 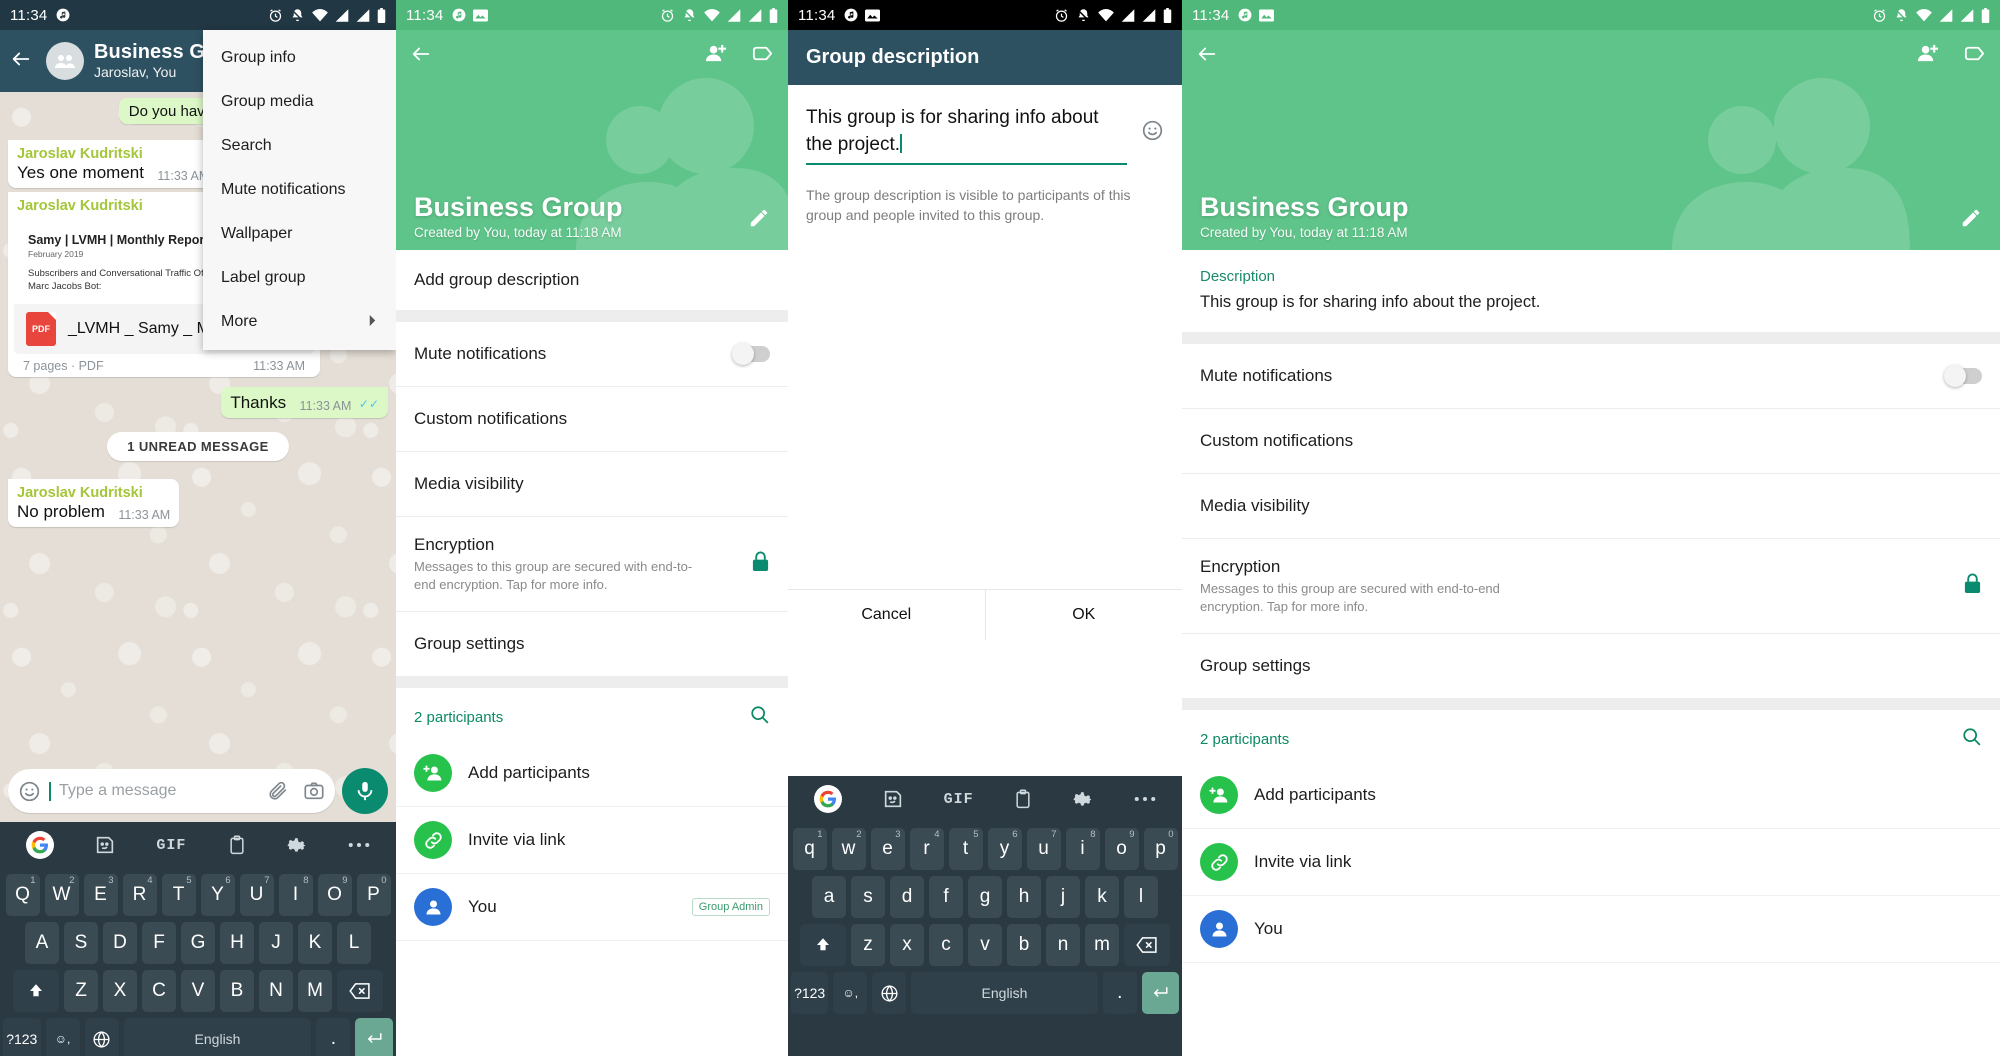 I want to click on key-b: B, so click(x=237, y=991).